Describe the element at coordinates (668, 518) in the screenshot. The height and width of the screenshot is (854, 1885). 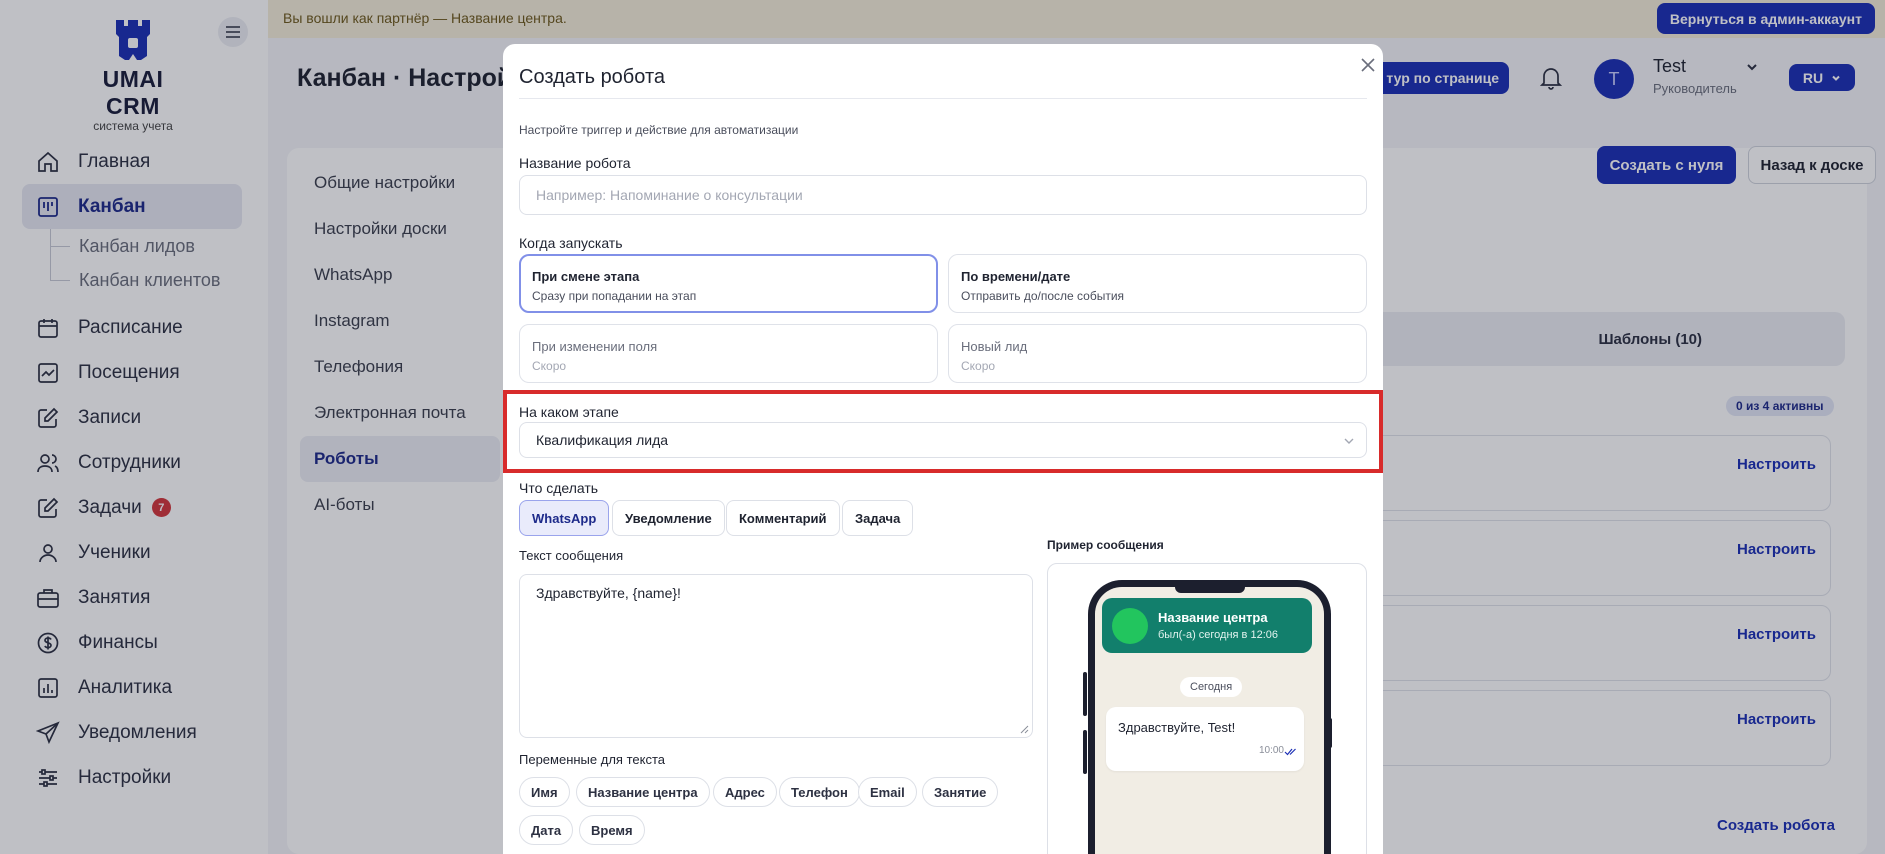
I see `action-tab-notification: Уведомление` at that location.